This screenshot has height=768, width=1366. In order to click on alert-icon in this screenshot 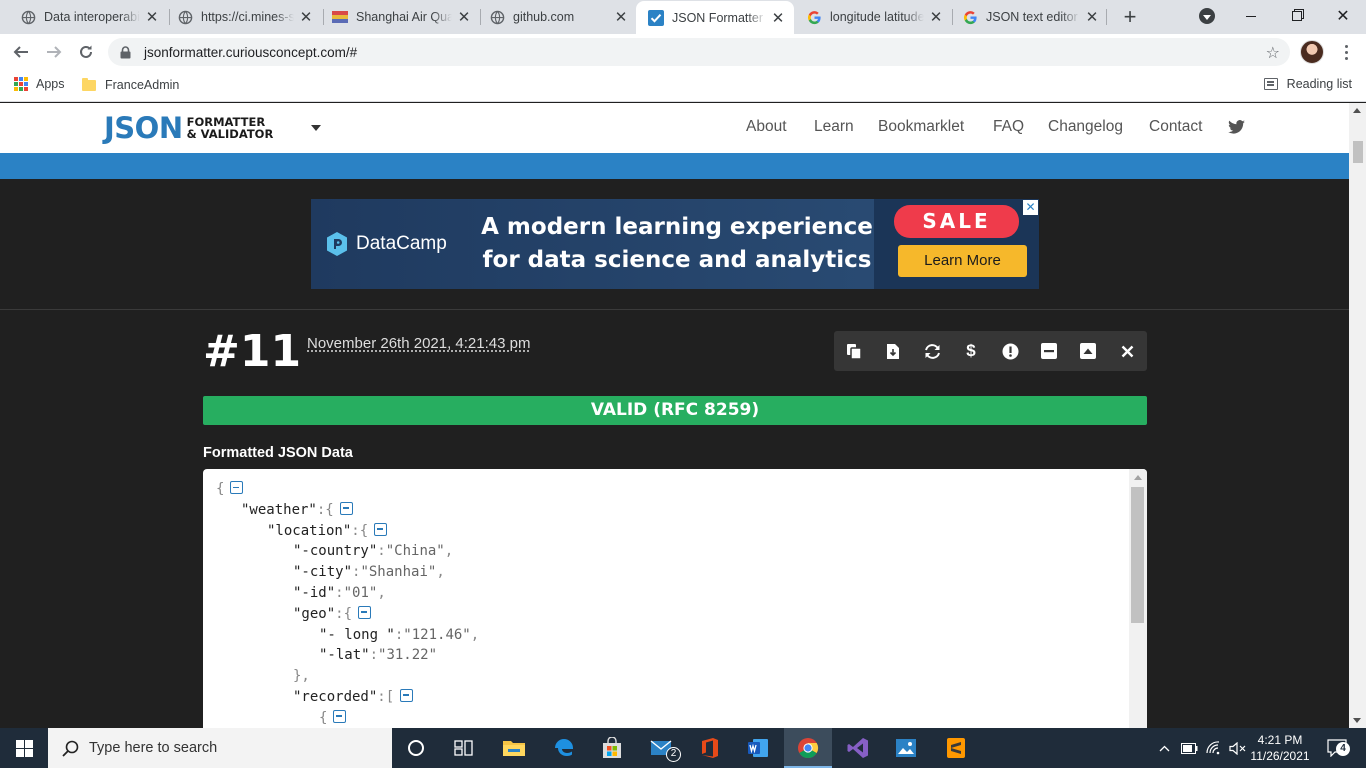, I will do `click(1010, 351)`.